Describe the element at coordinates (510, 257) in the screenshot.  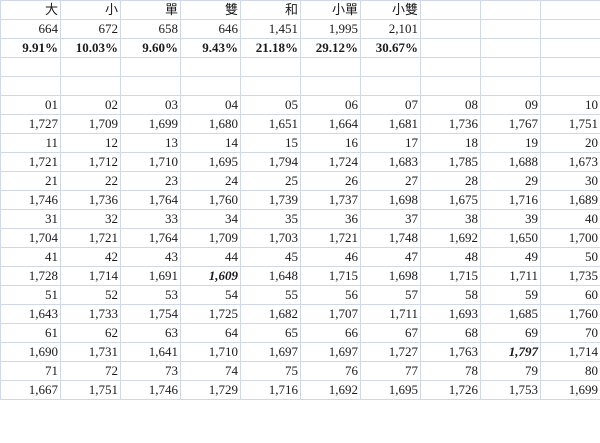
I see `number-cell: 49` at that location.